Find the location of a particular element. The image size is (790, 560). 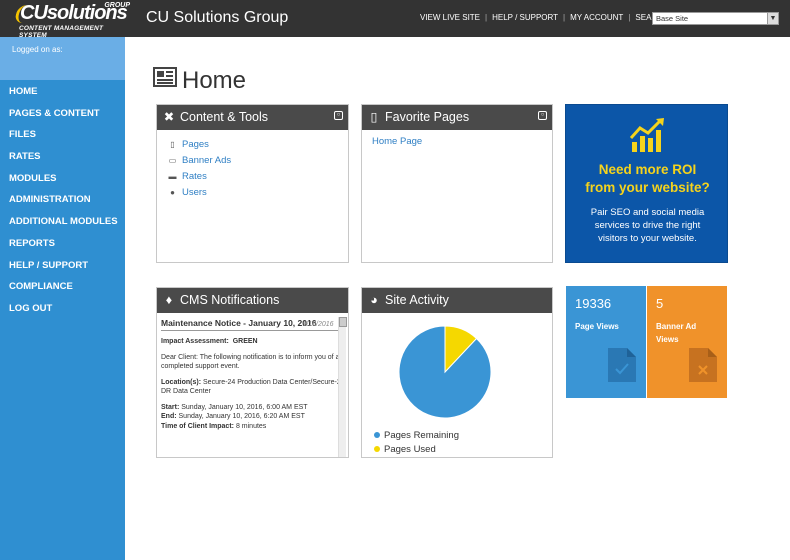

document-check-icon is located at coordinates (622, 365).